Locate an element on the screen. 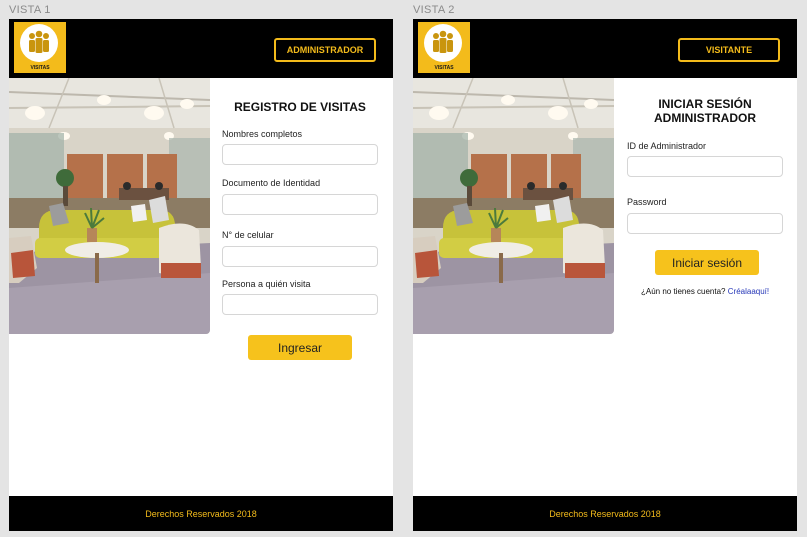 The height and width of the screenshot is (537, 807). field-label-nombres: Nombres completos is located at coordinates (262, 134).